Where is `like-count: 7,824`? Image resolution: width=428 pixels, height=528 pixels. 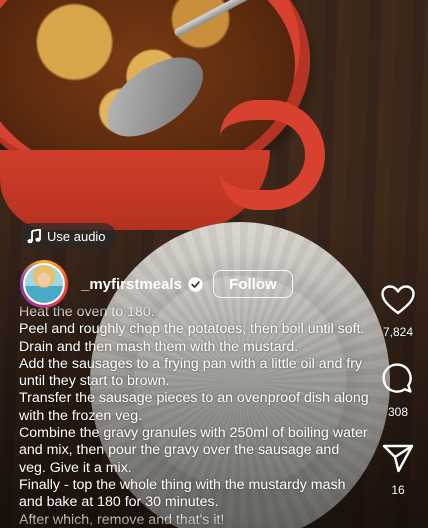
like-count: 7,824 is located at coordinates (398, 332).